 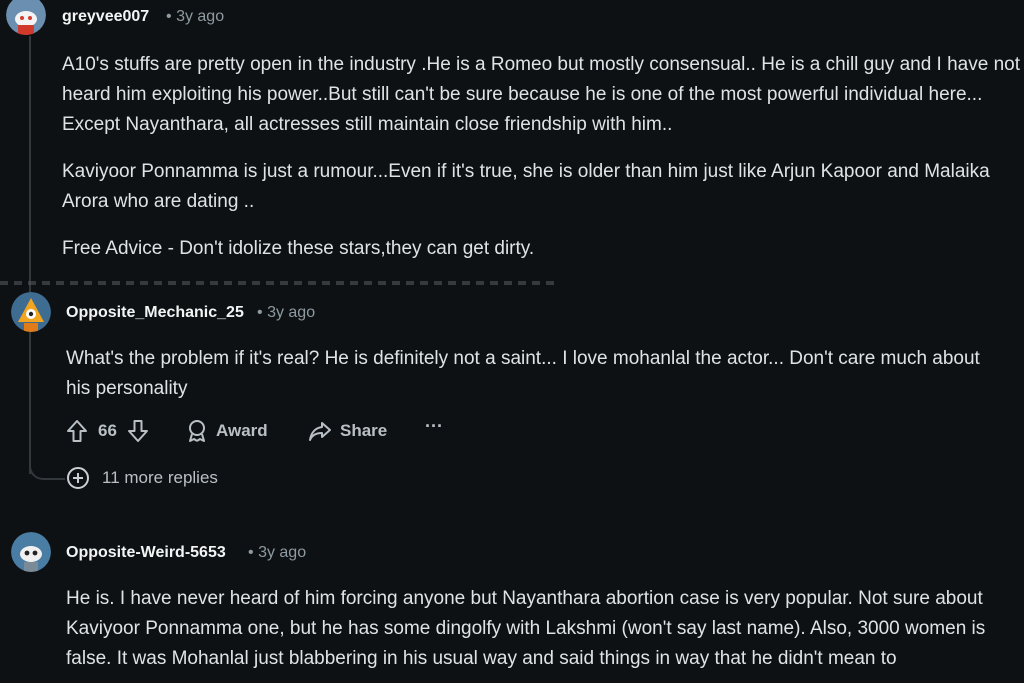 What do you see at coordinates (242, 430) in the screenshot?
I see `award-label: Award` at bounding box center [242, 430].